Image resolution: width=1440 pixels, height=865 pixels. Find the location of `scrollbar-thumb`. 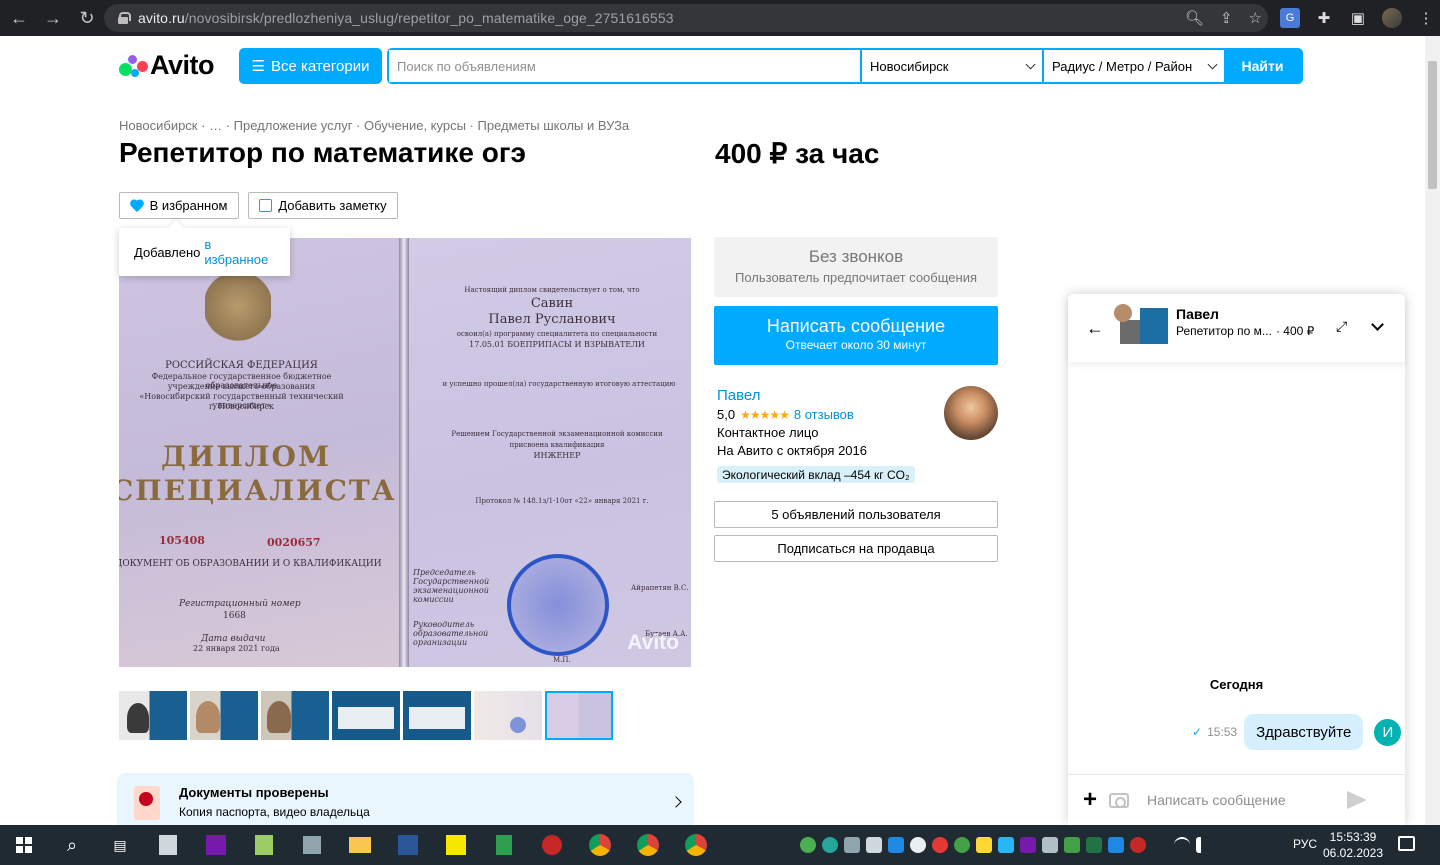

scrollbar-thumb is located at coordinates (1432, 125).